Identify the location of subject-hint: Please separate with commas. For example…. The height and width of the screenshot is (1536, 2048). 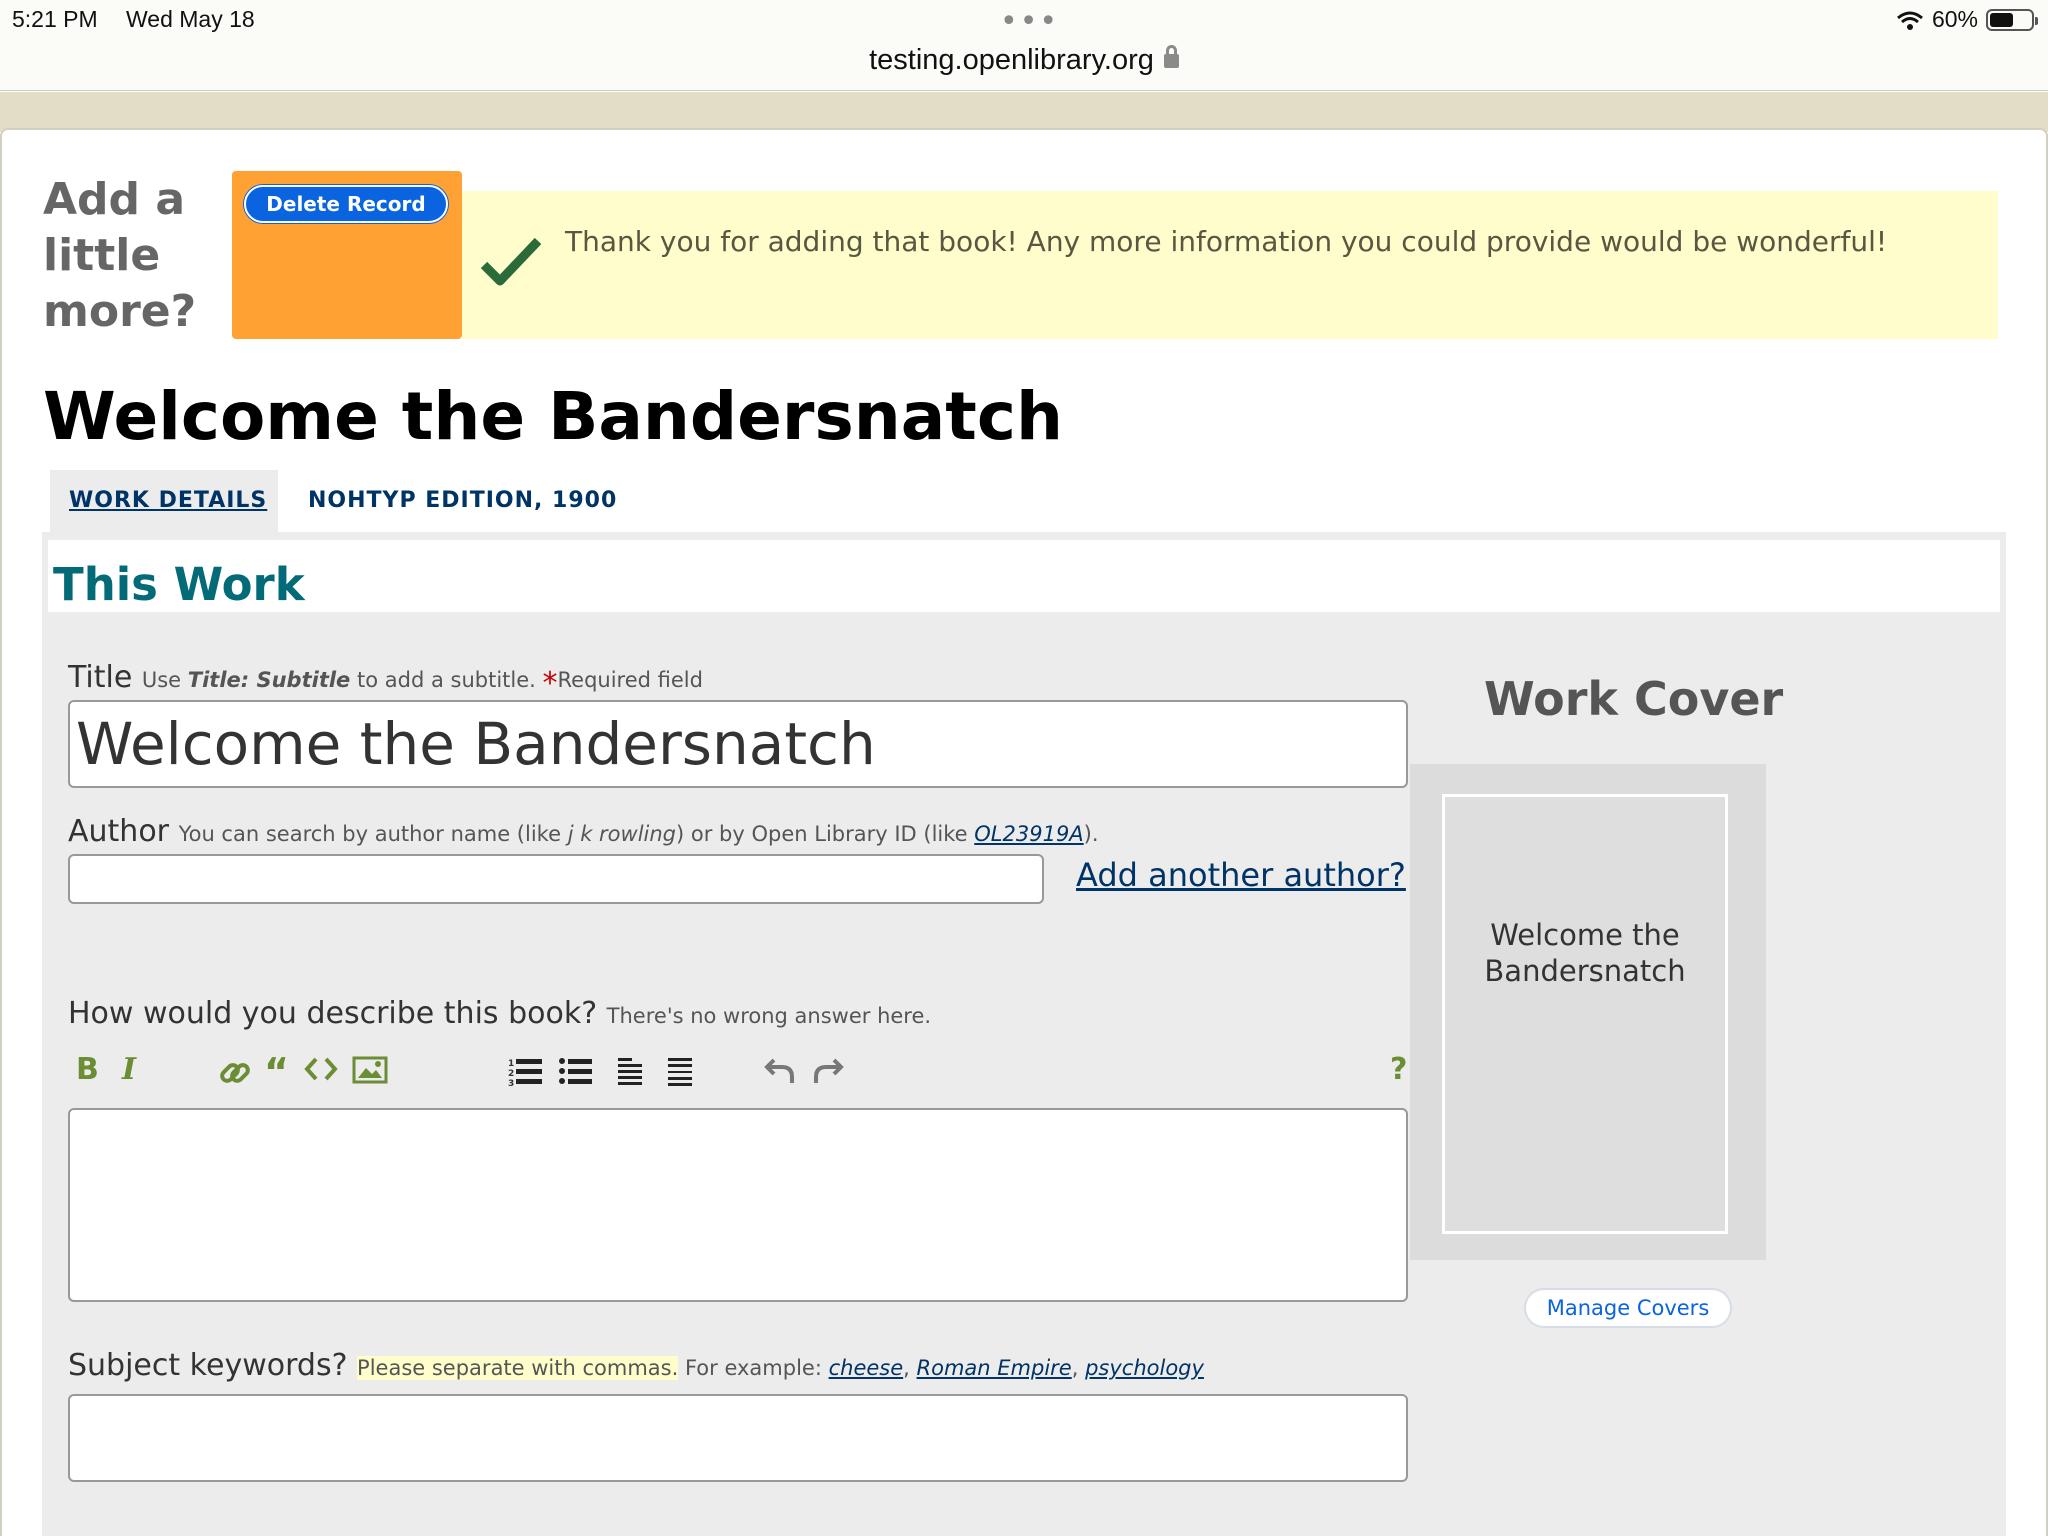
(780, 1368).